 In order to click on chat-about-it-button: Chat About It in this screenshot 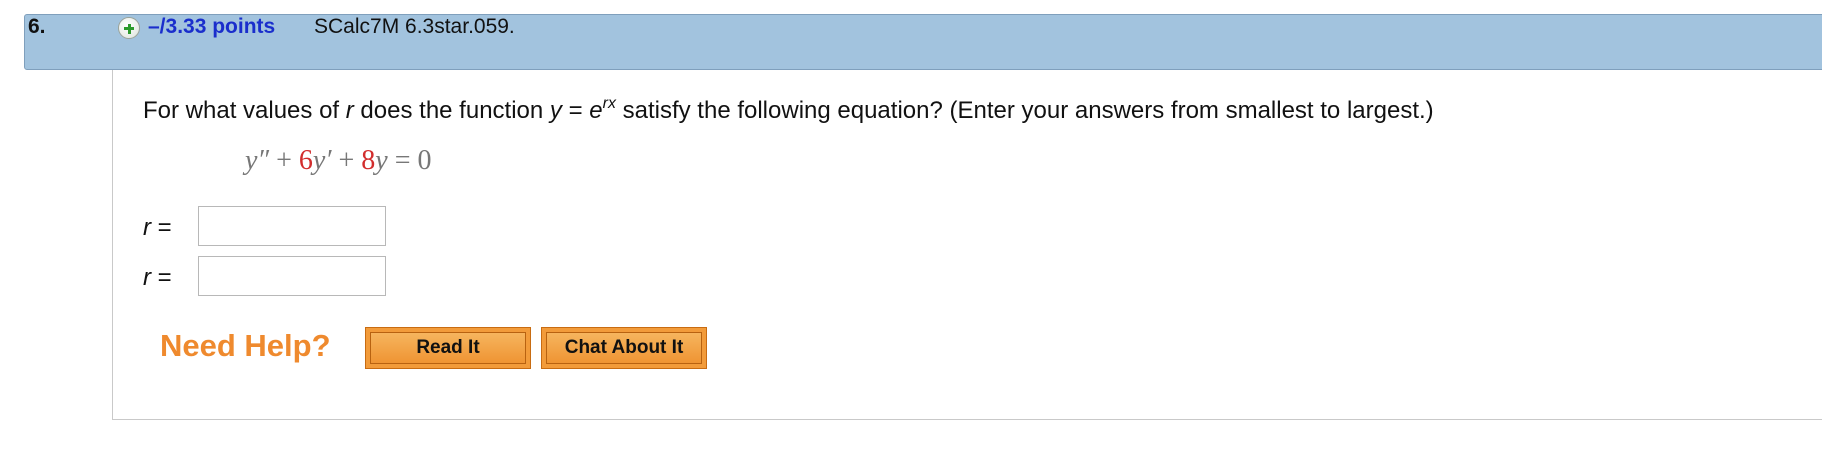, I will do `click(624, 348)`.